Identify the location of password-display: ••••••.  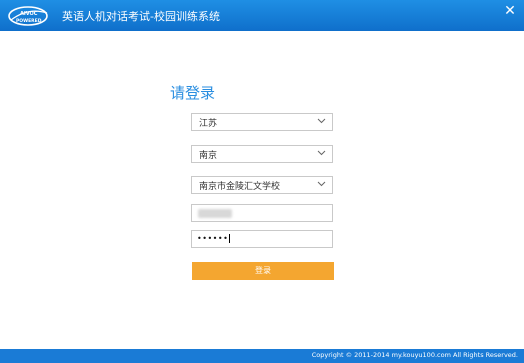
(214, 238).